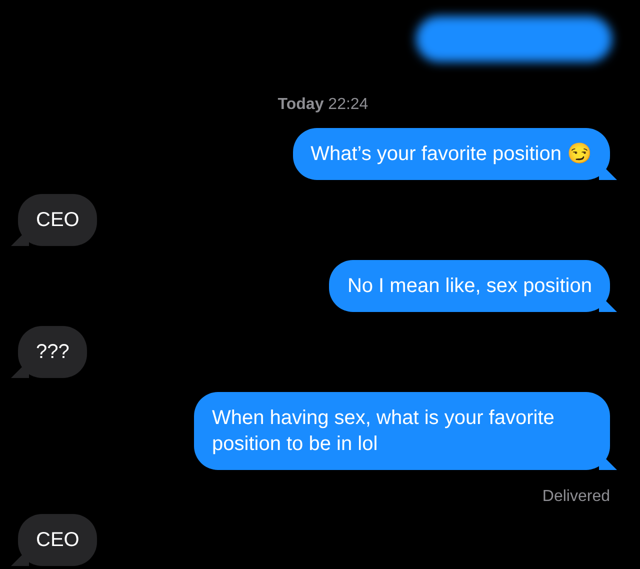 Image resolution: width=640 pixels, height=569 pixels. What do you see at coordinates (576, 497) in the screenshot?
I see `delivery-status: Delivered` at bounding box center [576, 497].